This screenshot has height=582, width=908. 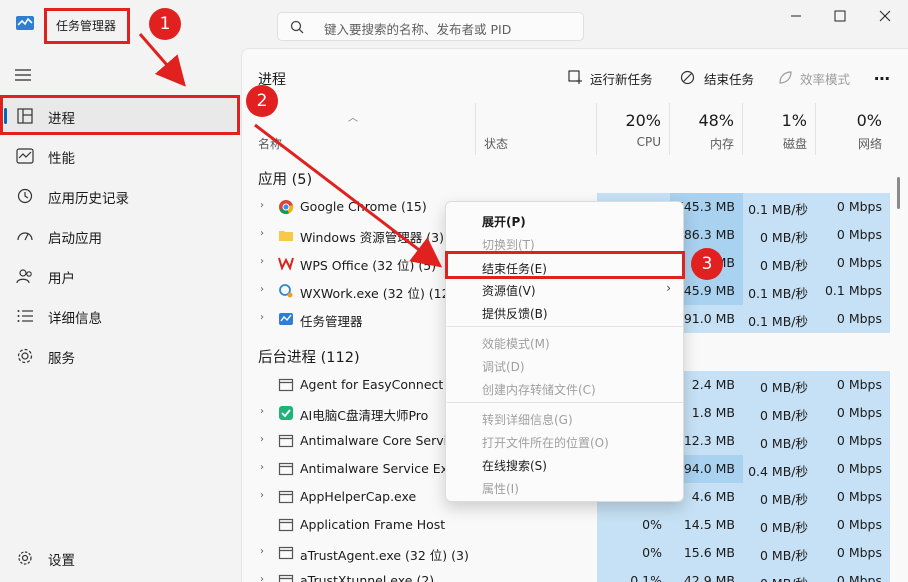 I want to click on task-manager-icon, so click(x=286, y=319).